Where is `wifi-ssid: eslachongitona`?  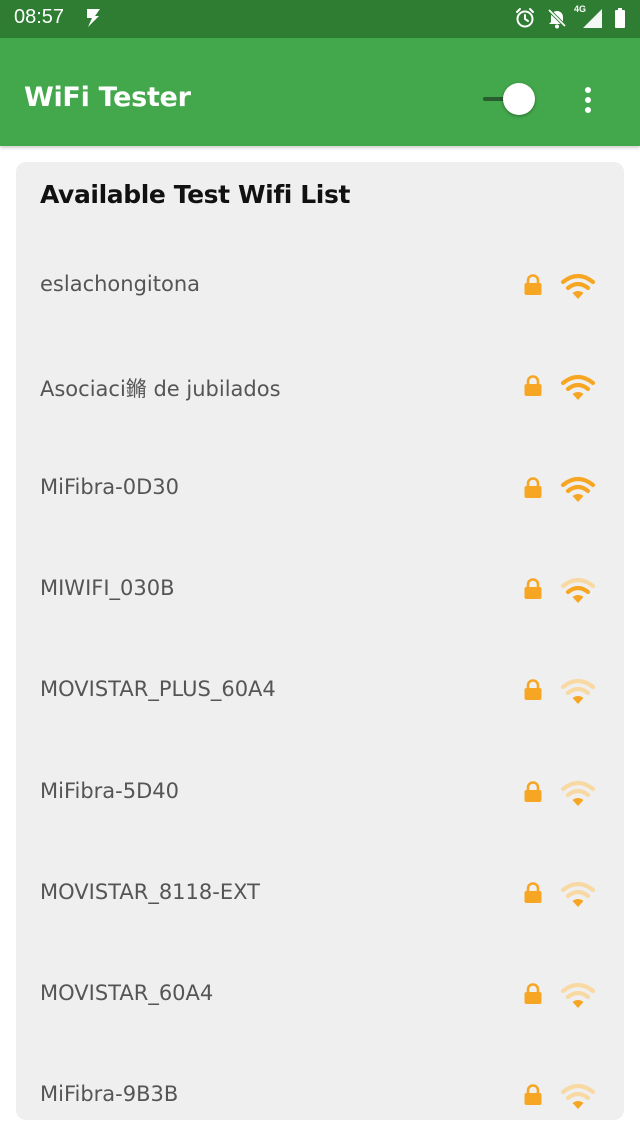
wifi-ssid: eslachongitona is located at coordinates (120, 284).